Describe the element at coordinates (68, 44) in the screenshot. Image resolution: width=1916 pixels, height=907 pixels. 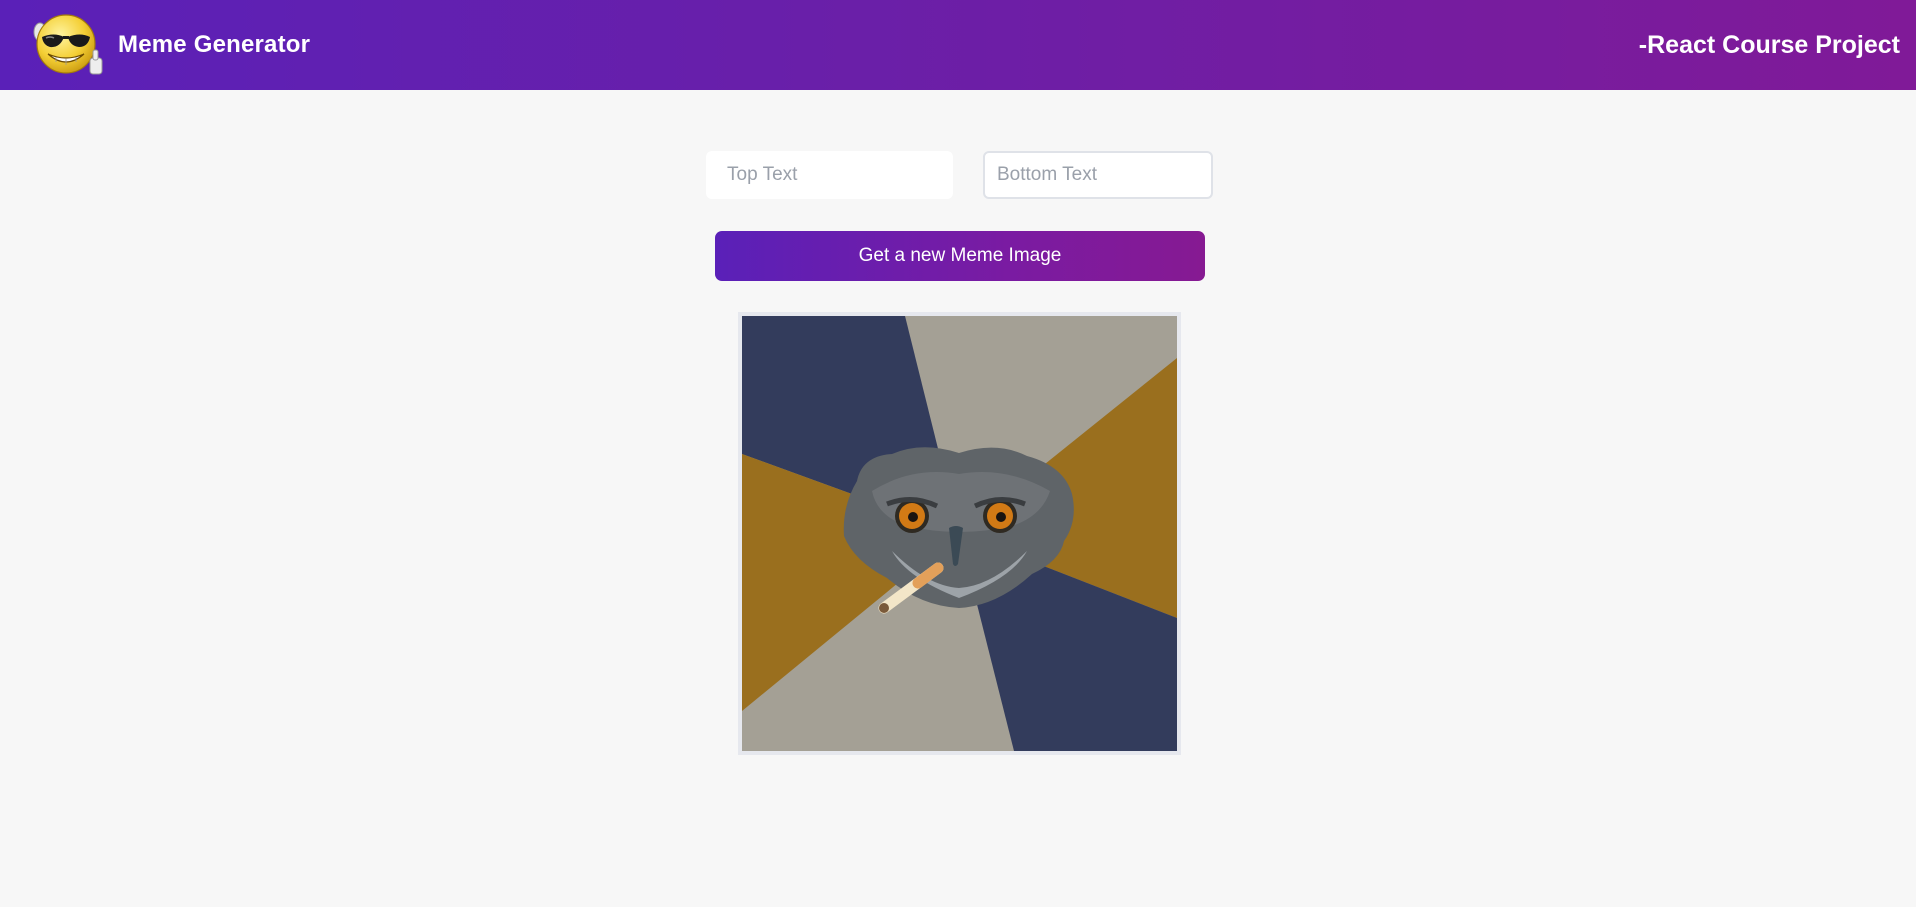
I see `sunglasses-smiley-thumbs-up-icon` at that location.